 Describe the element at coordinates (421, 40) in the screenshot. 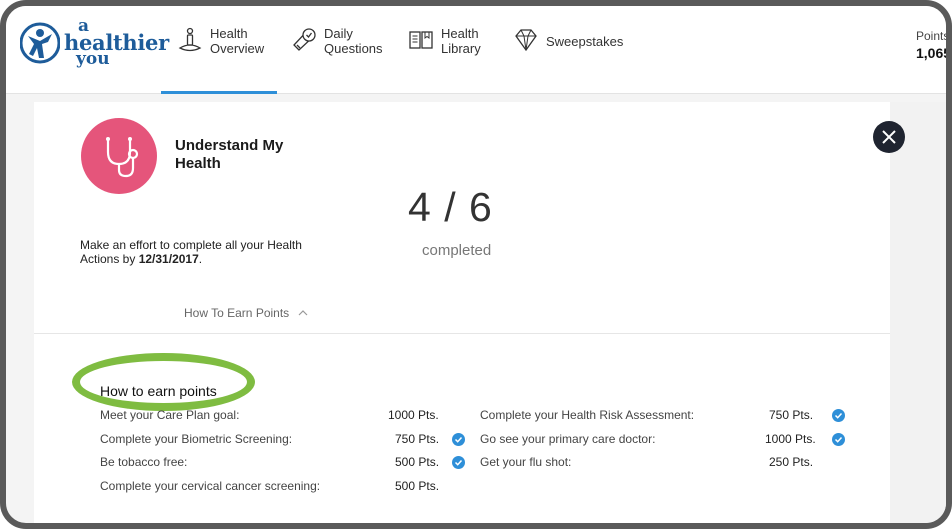

I see `book-icon` at that location.